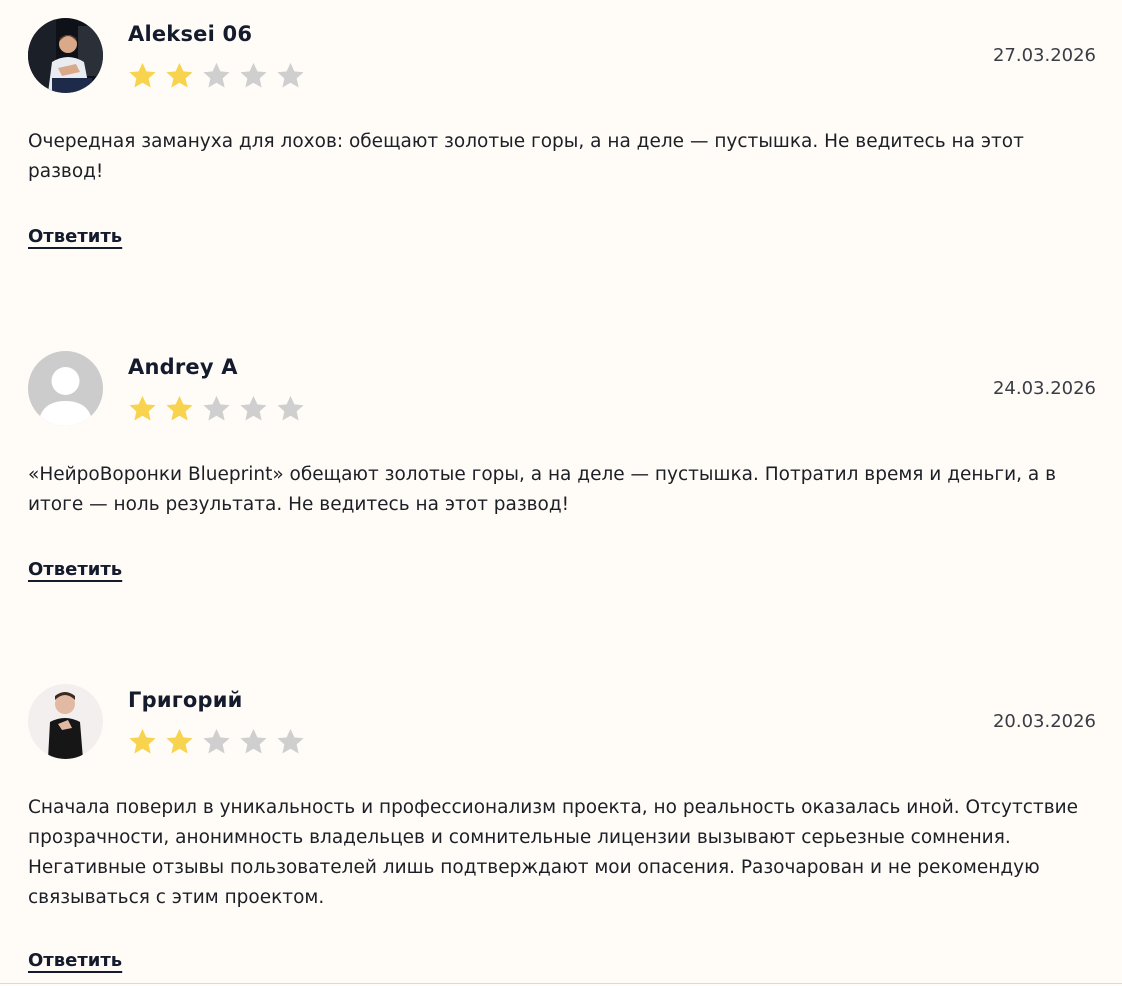 Image resolution: width=1122 pixels, height=986 pixels. Describe the element at coordinates (561, 983) in the screenshot. I see `divider` at that location.